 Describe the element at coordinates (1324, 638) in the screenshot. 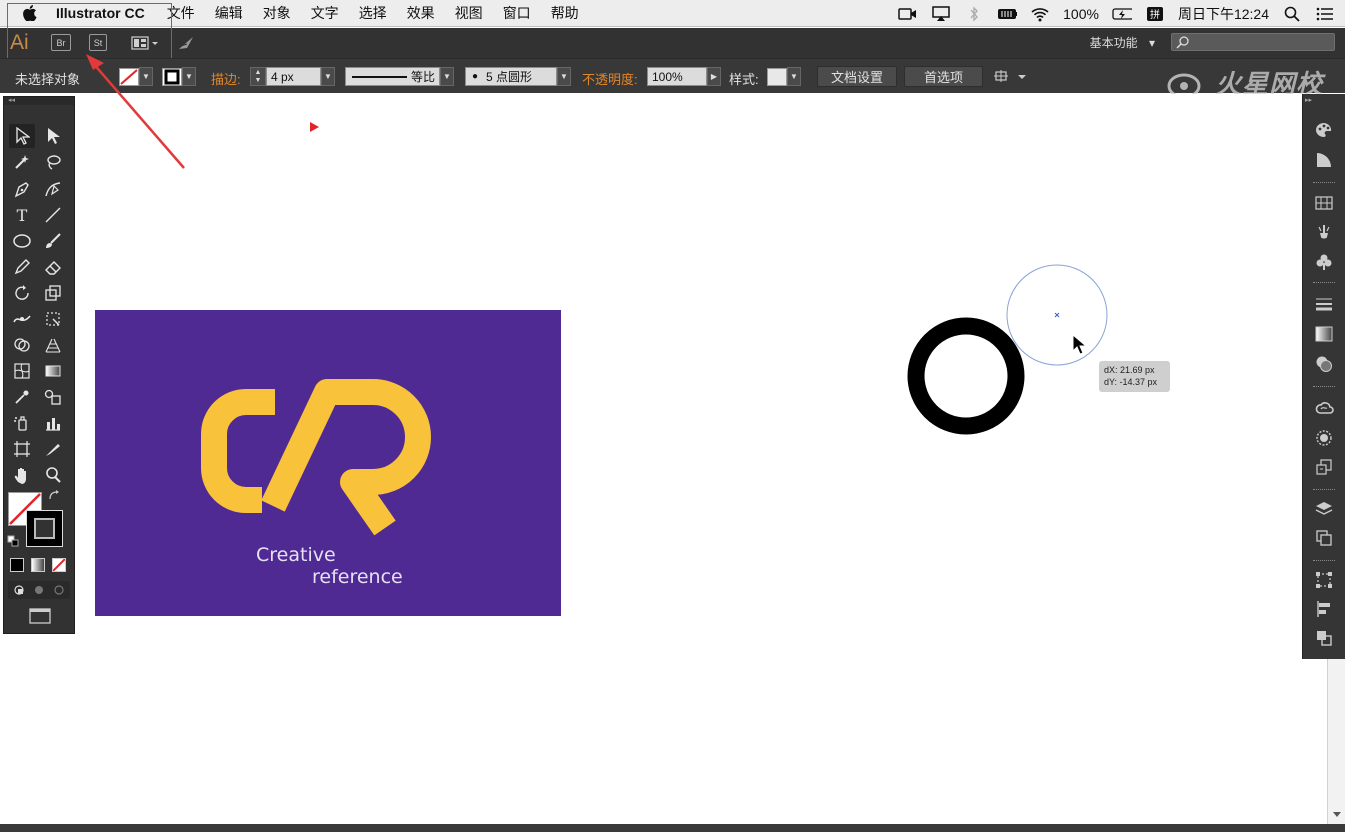

I see `pathfinder-panel-icon` at that location.